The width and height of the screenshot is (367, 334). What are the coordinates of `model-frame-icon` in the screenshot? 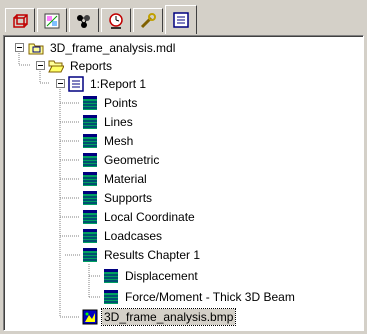 It's located at (20, 20).